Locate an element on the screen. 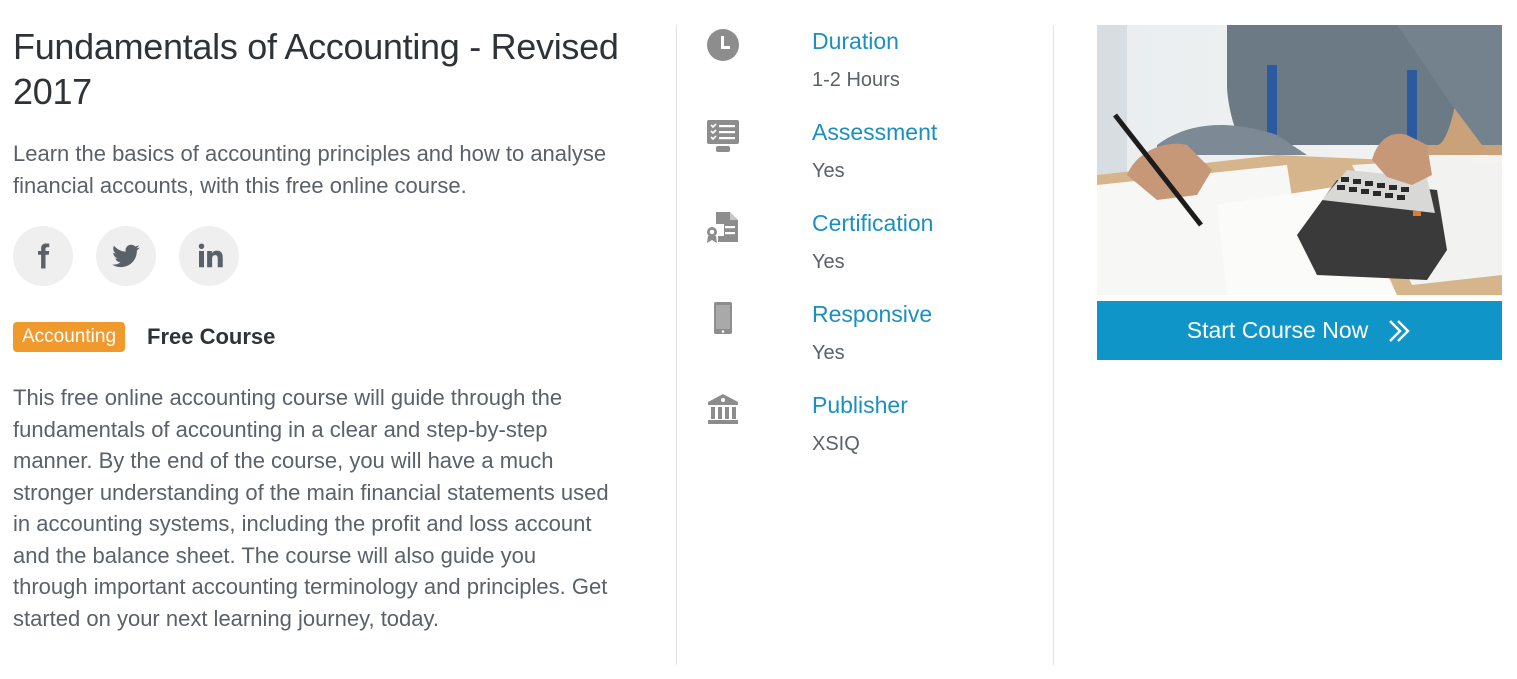 This screenshot has height=679, width=1517. start-course-label: Start Course Now is located at coordinates (1277, 330).